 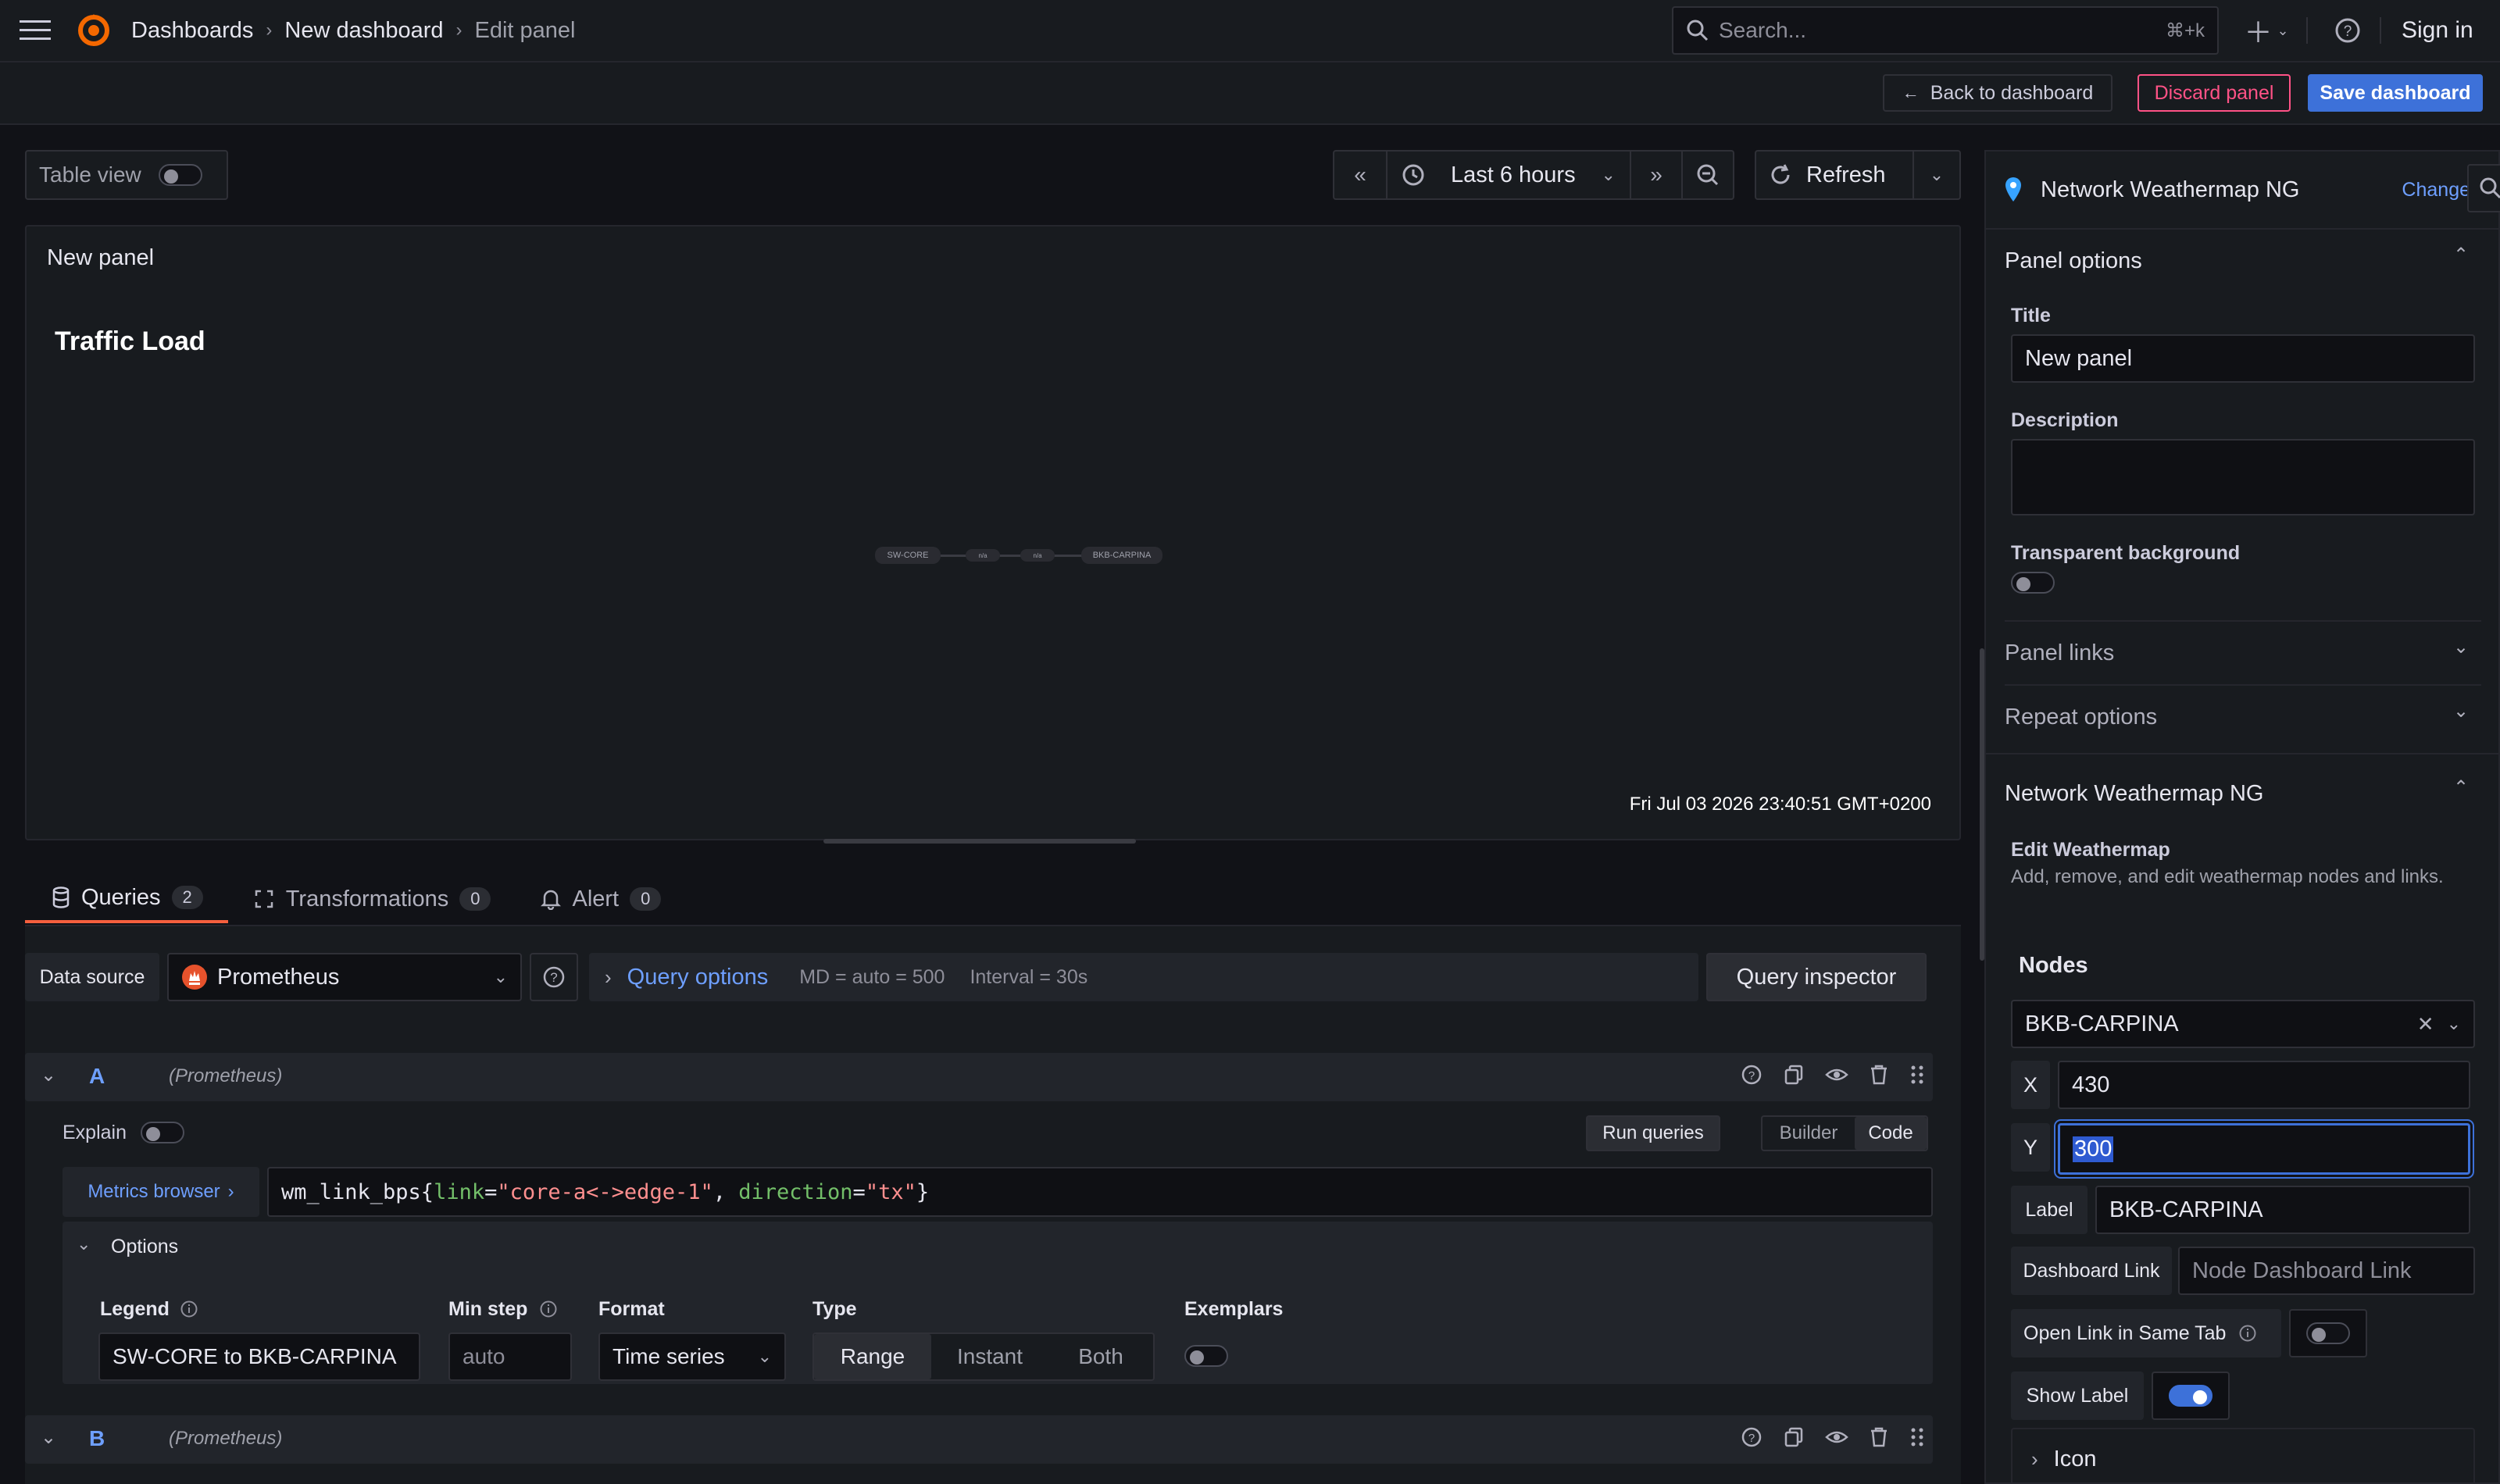 What do you see at coordinates (2079, 358) in the screenshot?
I see `title-value: New panel` at bounding box center [2079, 358].